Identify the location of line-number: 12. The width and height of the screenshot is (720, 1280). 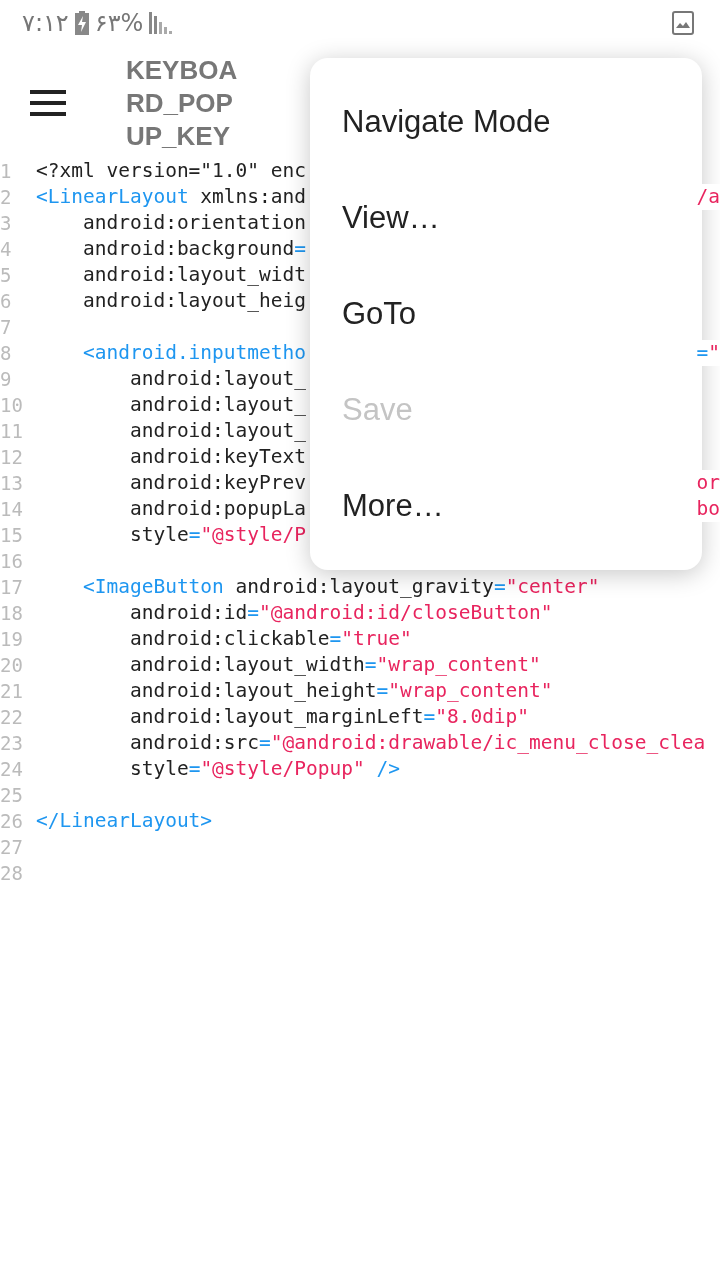
(12, 457).